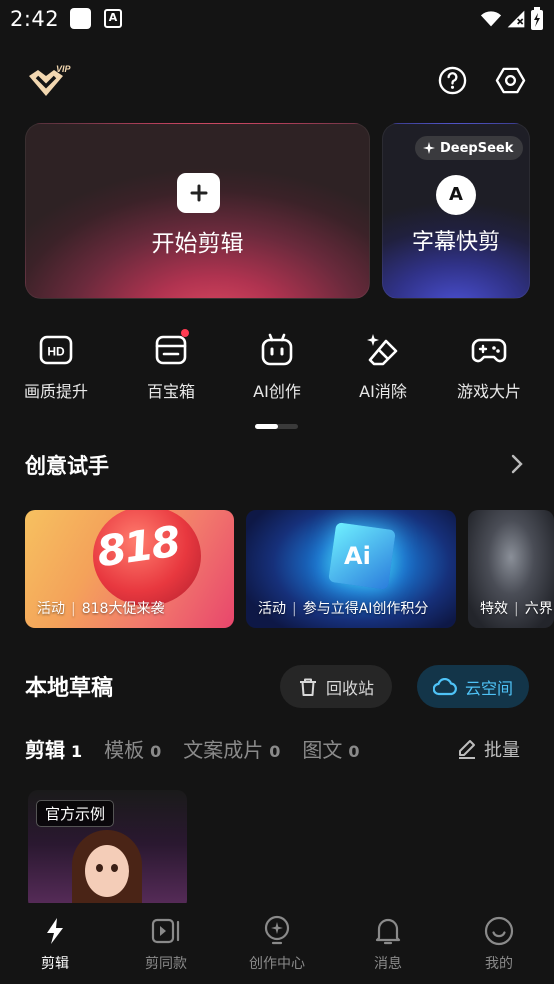 The height and width of the screenshot is (984, 554). What do you see at coordinates (56, 367) in the screenshot?
I see `tool-hd-enhance: HD 画质提升` at bounding box center [56, 367].